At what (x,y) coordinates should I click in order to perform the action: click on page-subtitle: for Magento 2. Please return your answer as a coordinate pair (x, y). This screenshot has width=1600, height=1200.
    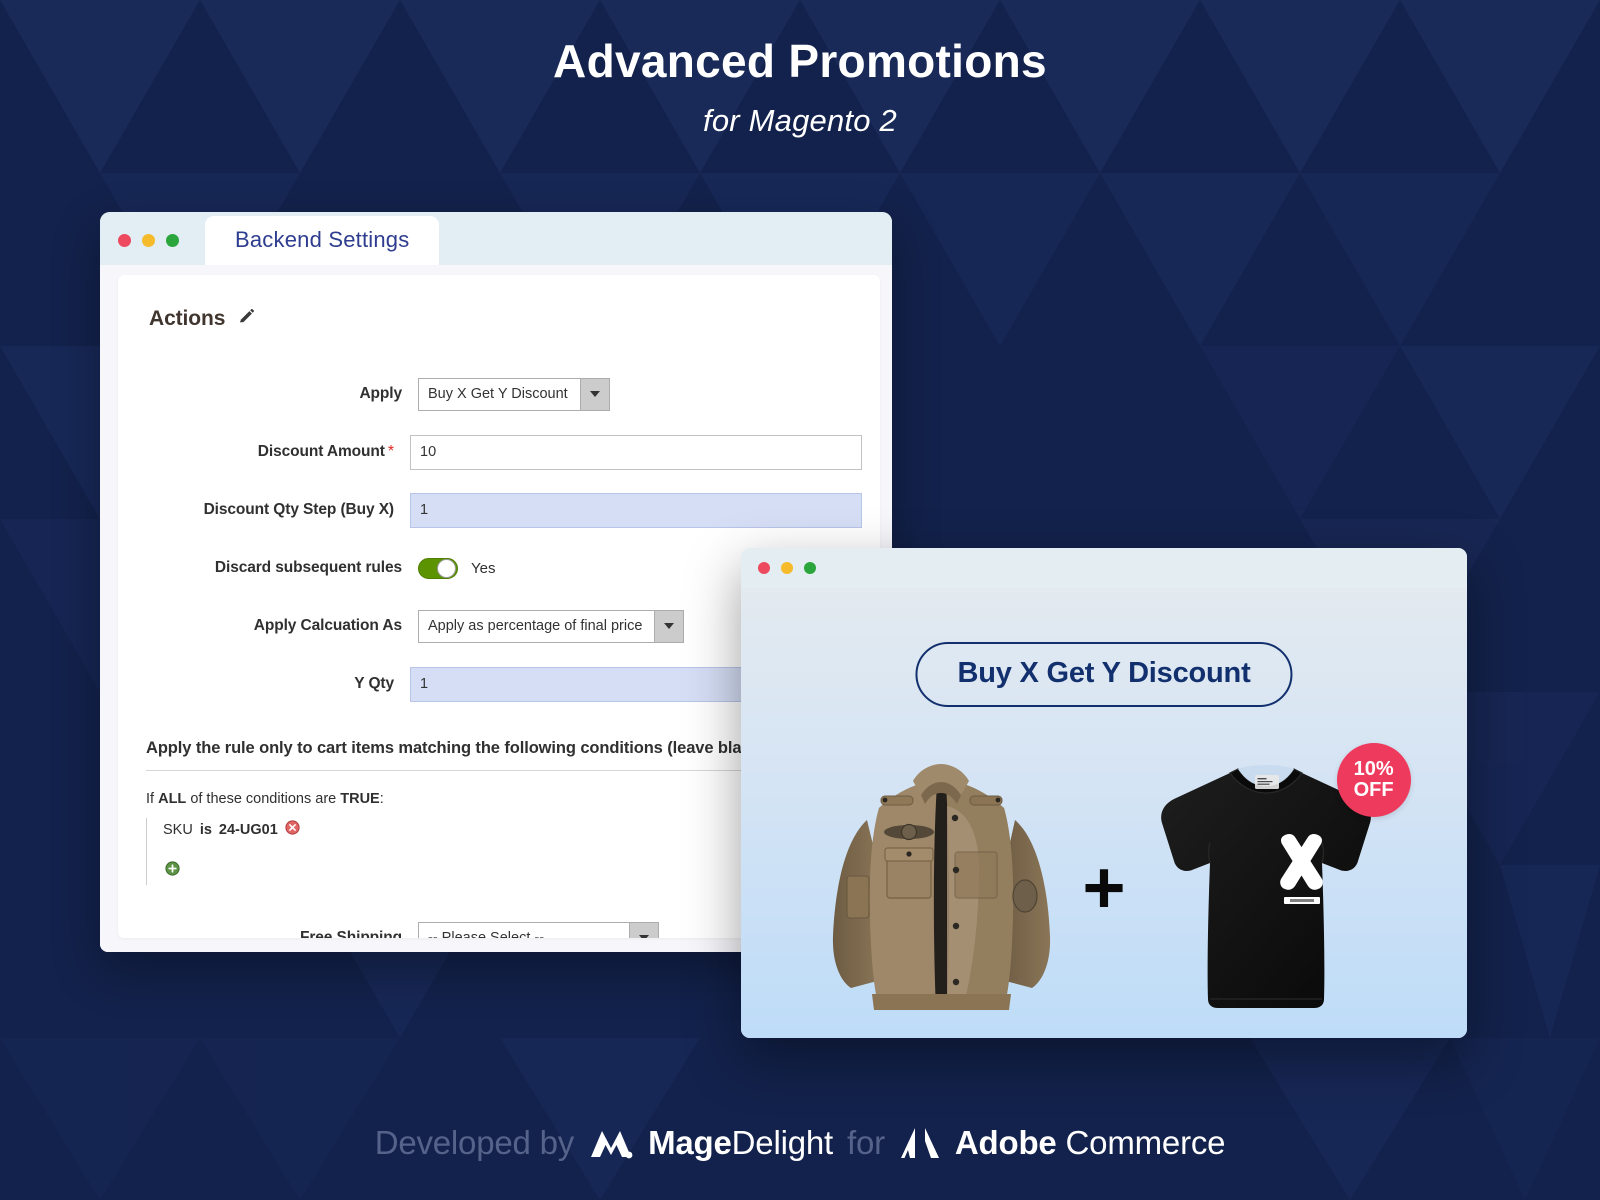
    Looking at the image, I should click on (800, 120).